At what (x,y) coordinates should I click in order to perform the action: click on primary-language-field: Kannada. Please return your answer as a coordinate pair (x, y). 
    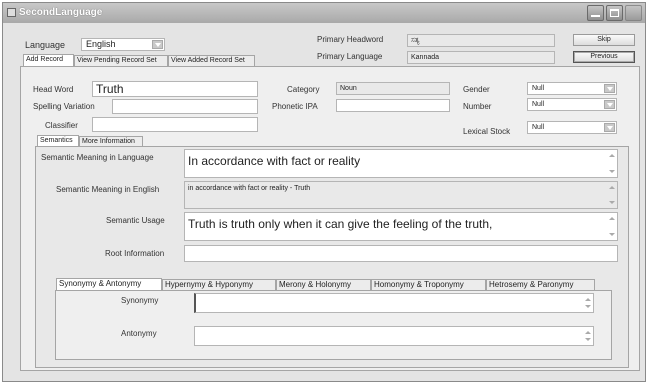
    Looking at the image, I should click on (481, 57).